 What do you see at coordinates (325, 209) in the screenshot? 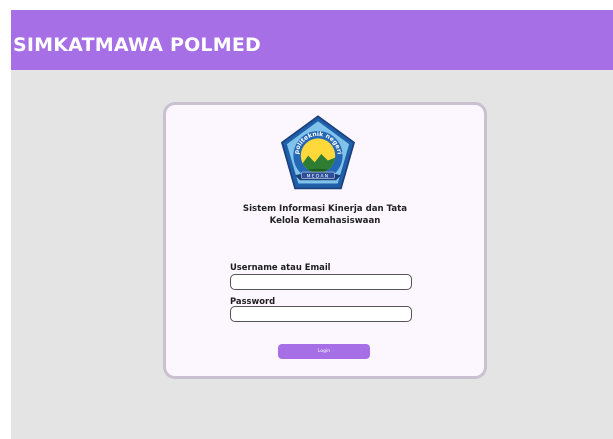
I see `system-title-line1: Sistem Informasi Kinerja dan Tata` at bounding box center [325, 209].